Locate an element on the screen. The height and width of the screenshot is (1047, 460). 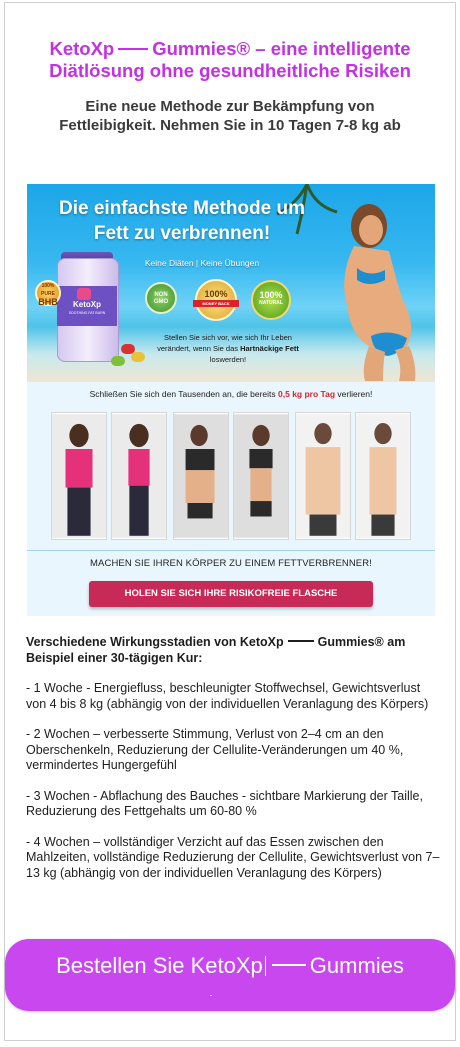
bhb-badge: 100% PURE BHB is located at coordinates (48, 293).